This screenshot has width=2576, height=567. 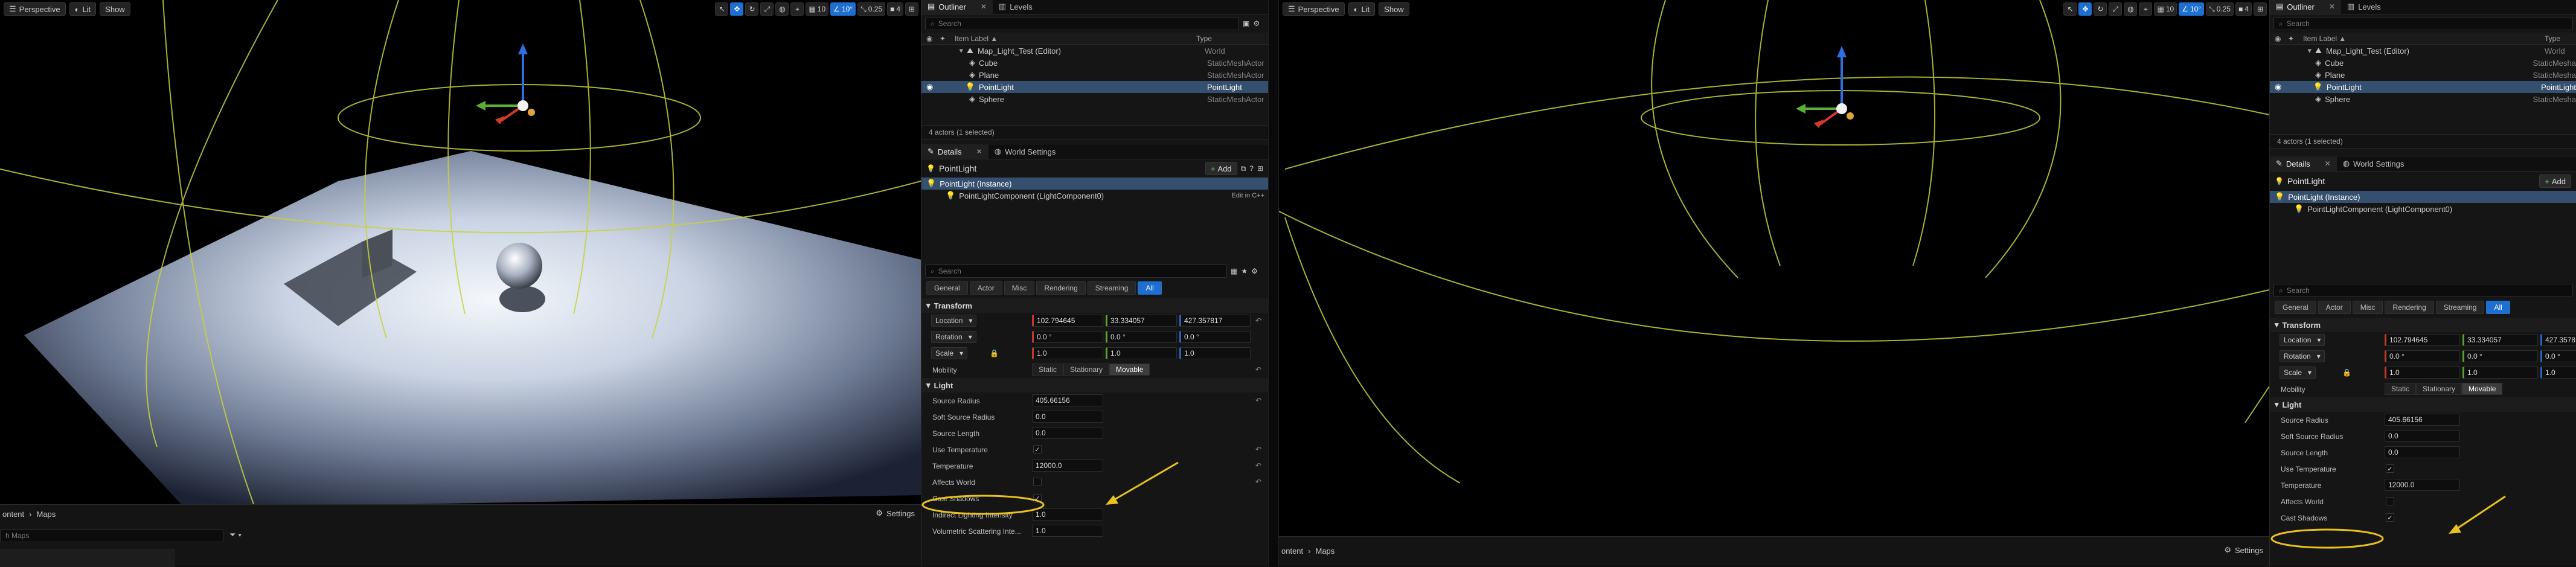 What do you see at coordinates (1141, 321) in the screenshot?
I see `location-y-field: 33.334057` at bounding box center [1141, 321].